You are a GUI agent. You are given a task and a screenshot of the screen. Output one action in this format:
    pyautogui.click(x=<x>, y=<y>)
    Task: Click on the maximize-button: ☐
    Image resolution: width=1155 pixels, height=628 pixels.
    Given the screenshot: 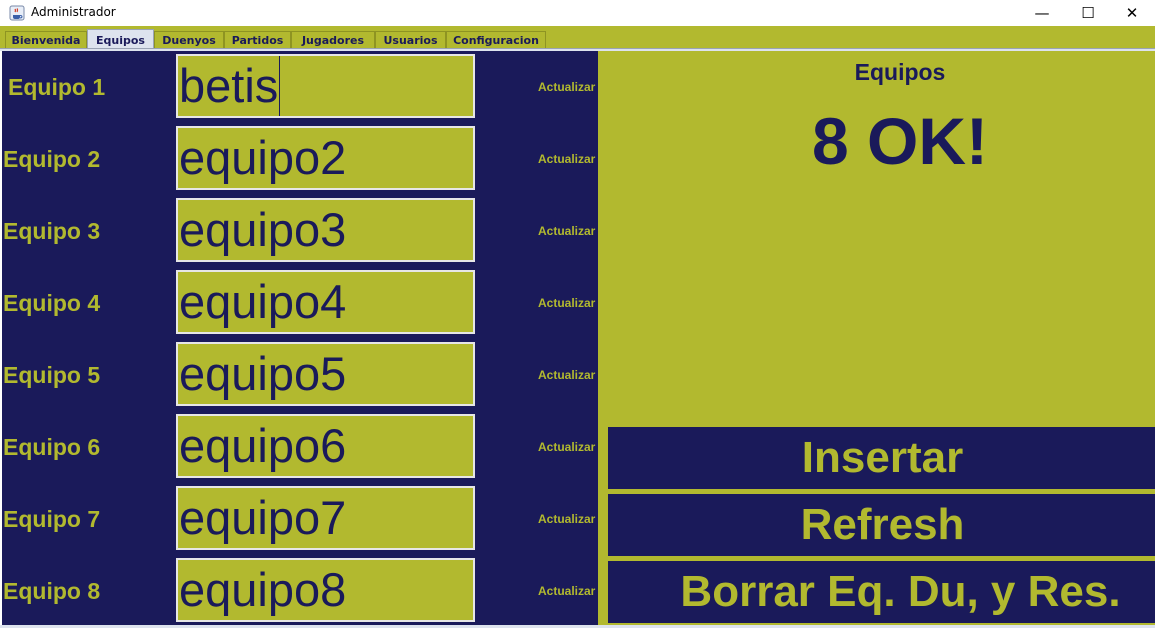 What is the action you would take?
    pyautogui.click(x=1088, y=13)
    